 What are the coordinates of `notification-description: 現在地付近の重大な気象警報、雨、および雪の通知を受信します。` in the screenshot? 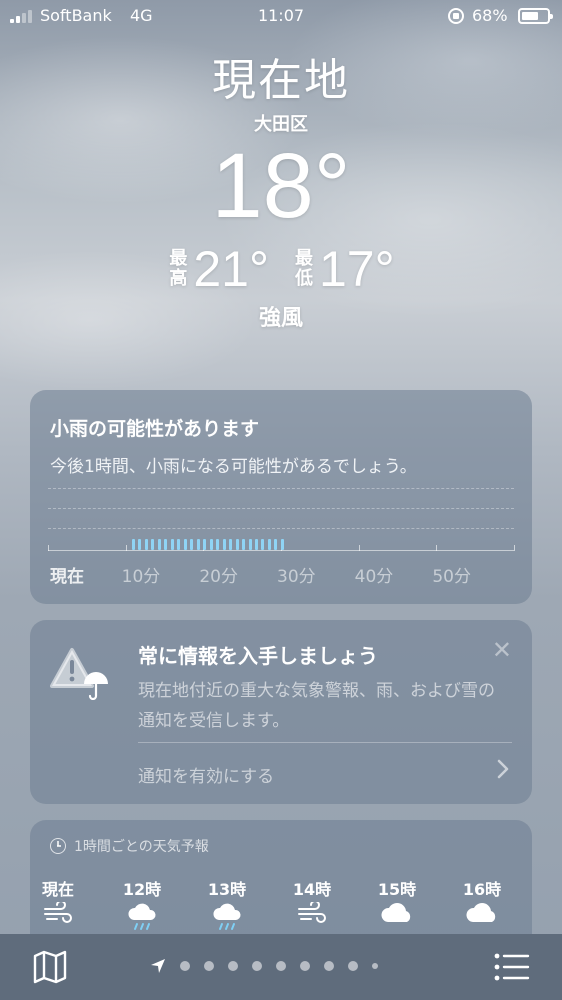 It's located at (316, 706).